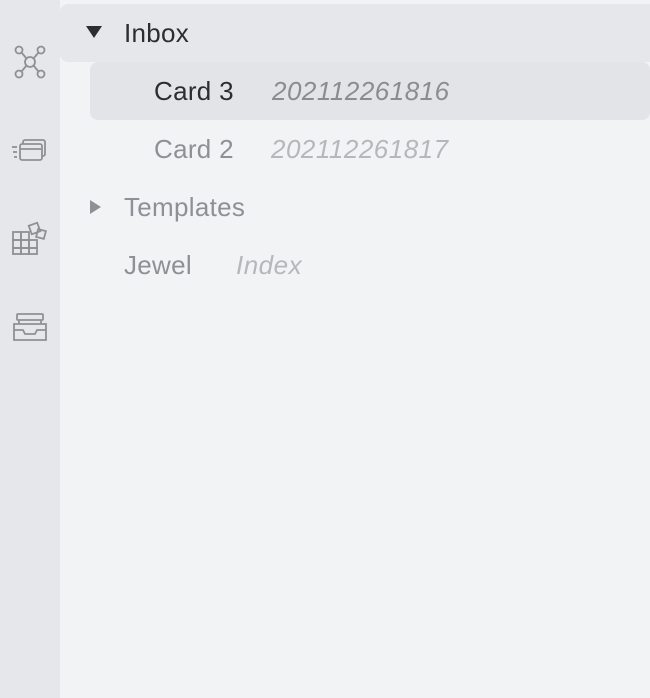 Image resolution: width=650 pixels, height=698 pixels. Describe the element at coordinates (355, 33) in the screenshot. I see `tree-folder-inbox: Inbox` at that location.